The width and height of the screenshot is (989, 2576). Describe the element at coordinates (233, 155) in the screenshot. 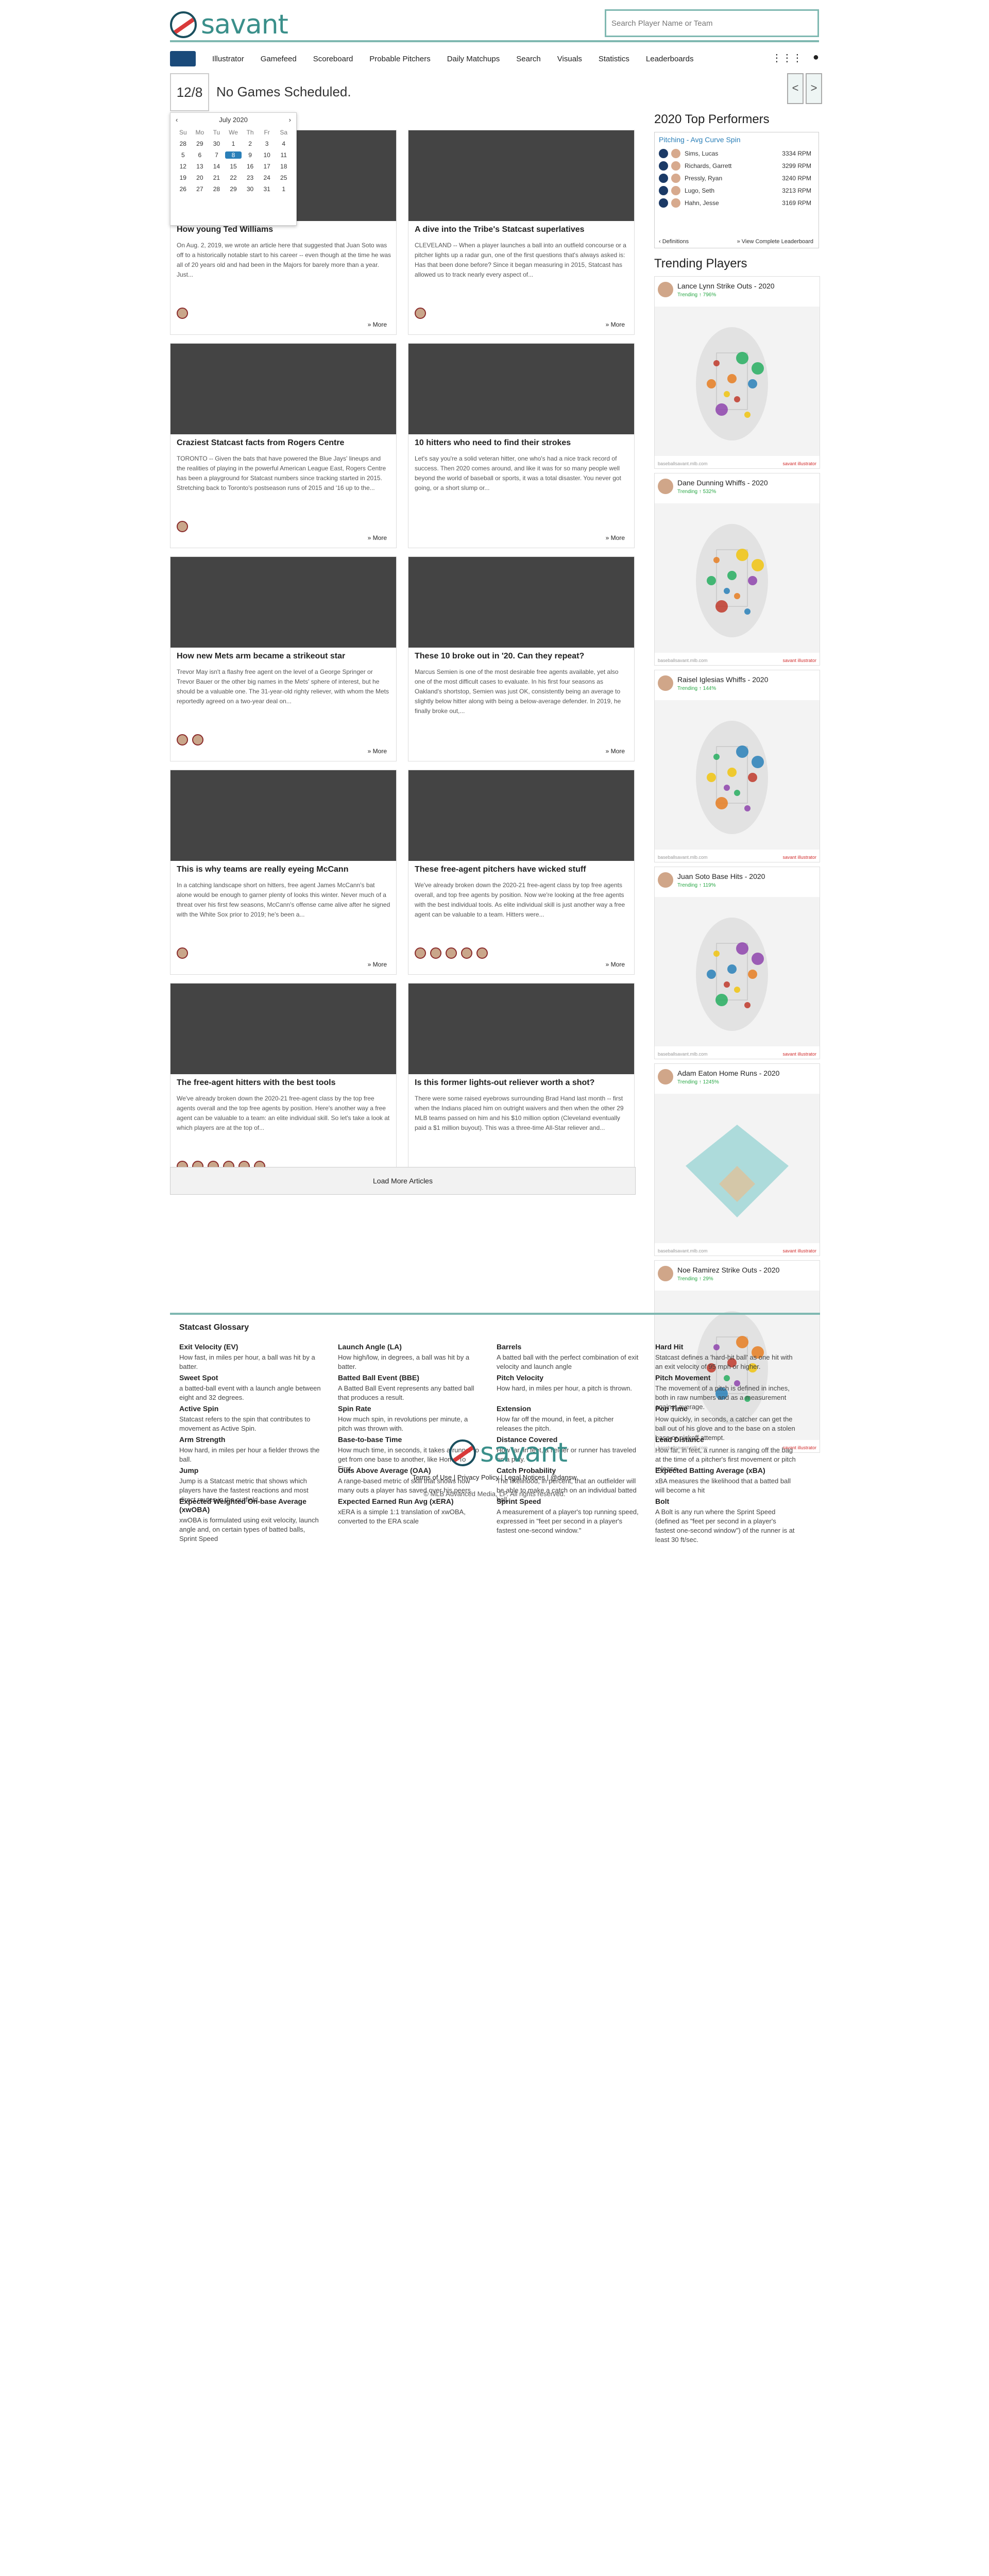

I see `calendar-day: 8` at that location.